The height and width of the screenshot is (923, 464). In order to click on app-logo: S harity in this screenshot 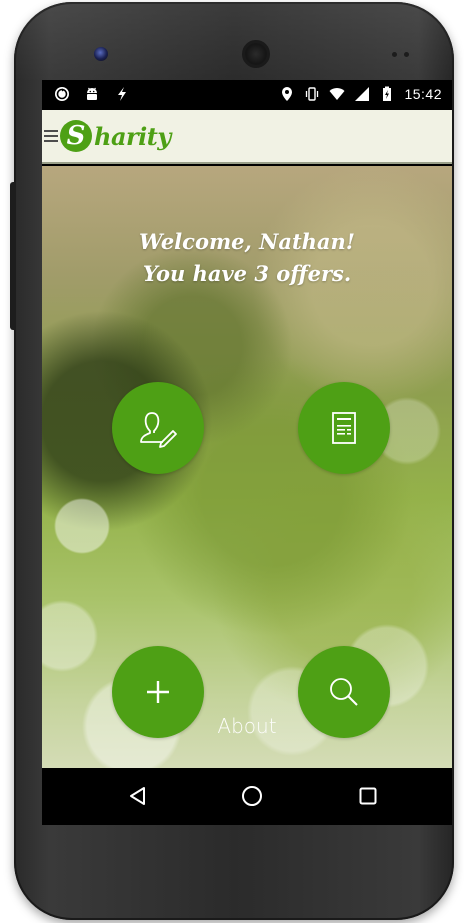, I will do `click(115, 136)`.